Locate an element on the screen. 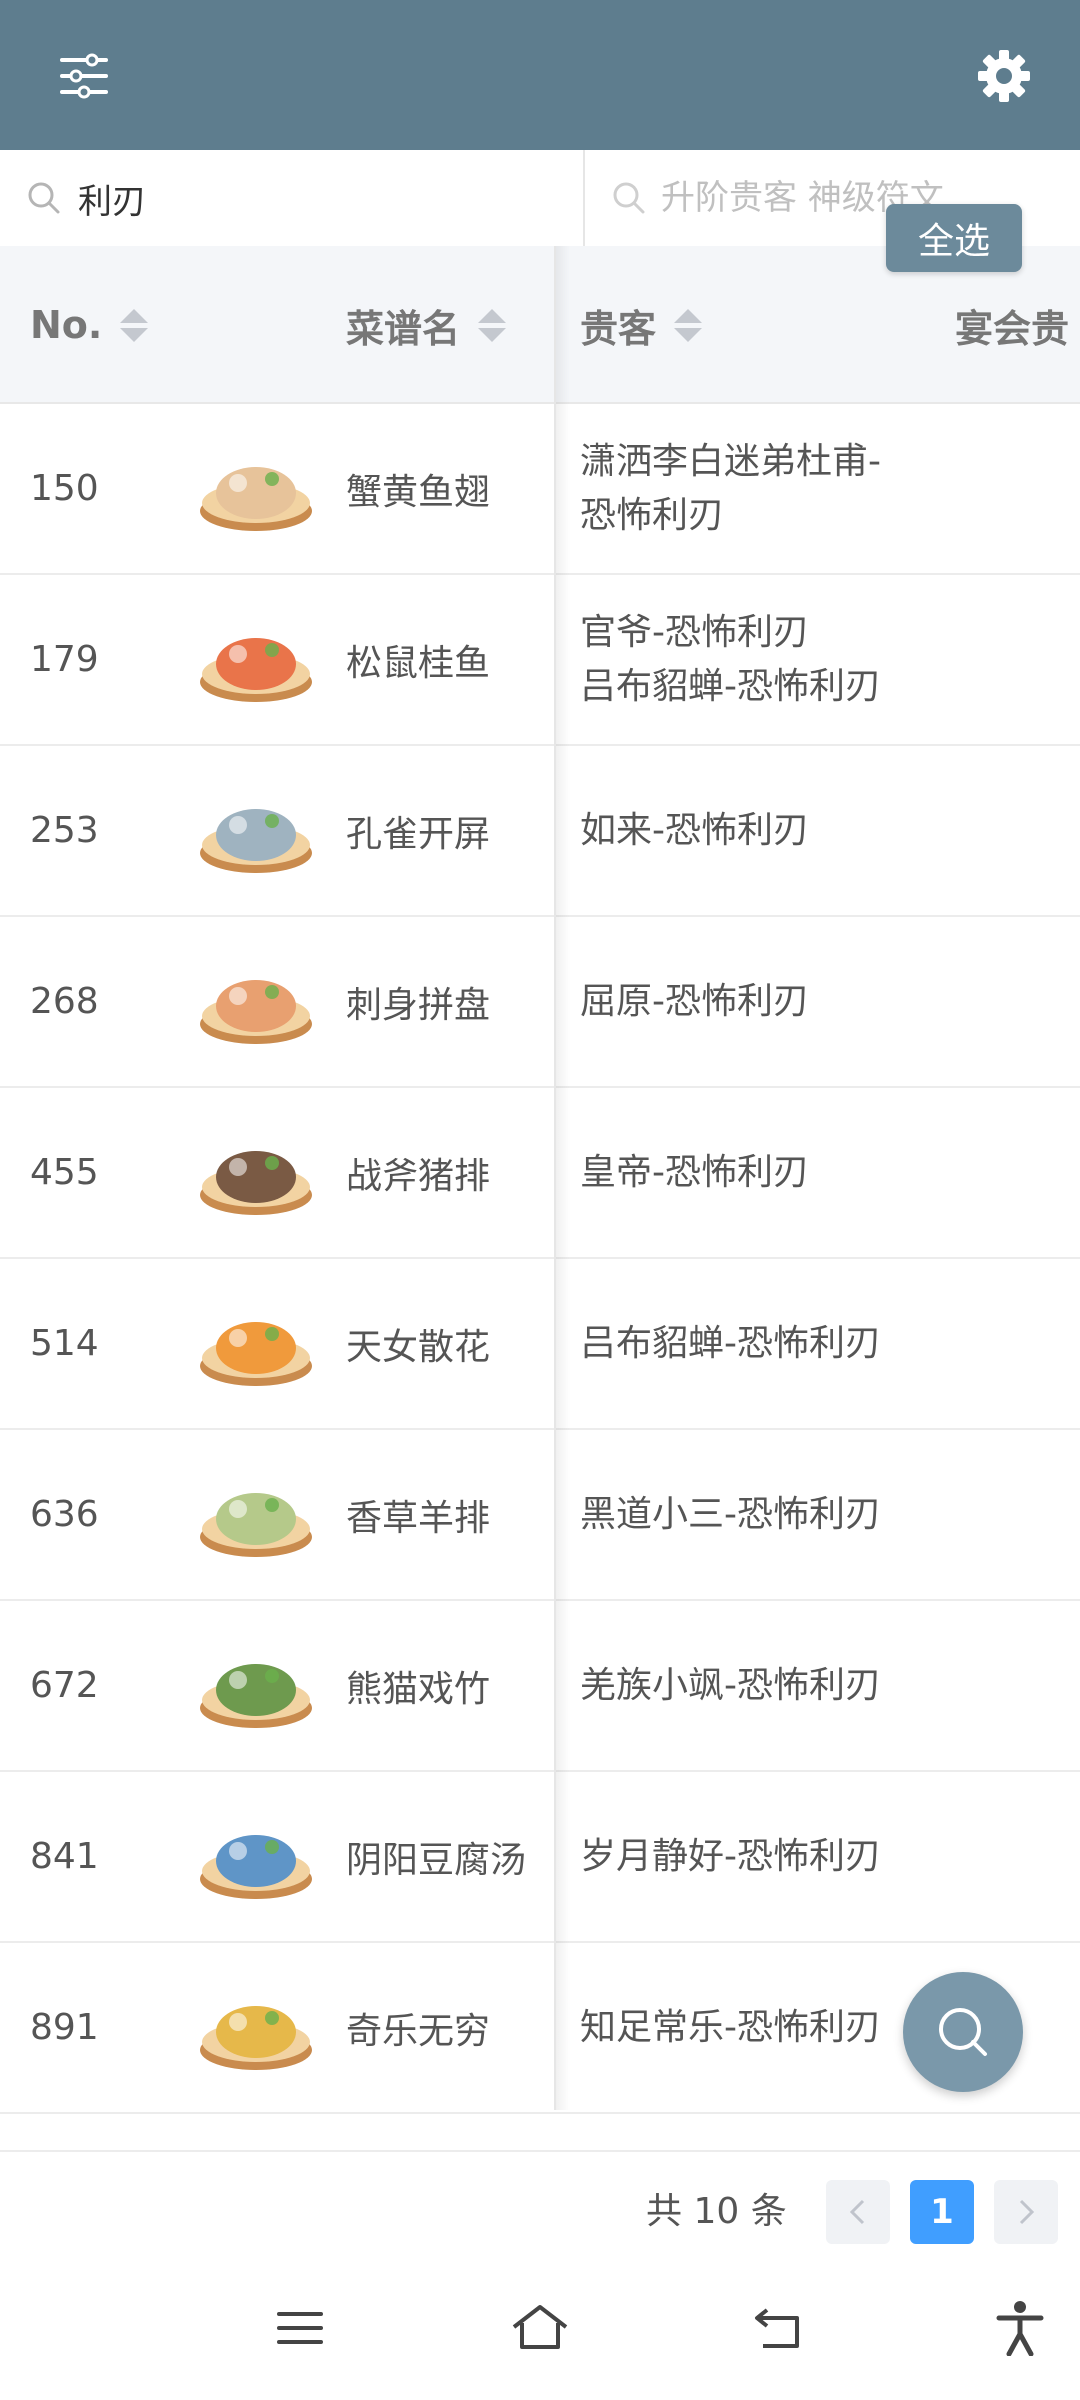 This screenshot has height=2400, width=1080. recipe-number: 179 is located at coordinates (64, 659).